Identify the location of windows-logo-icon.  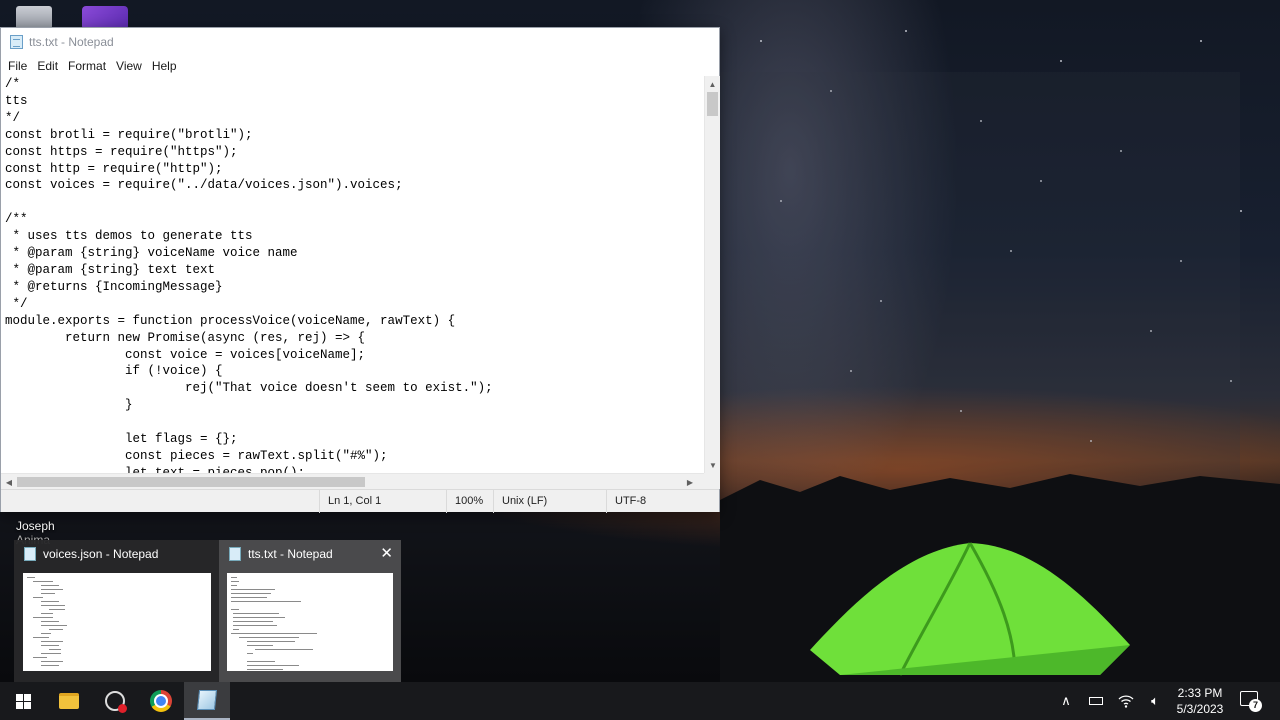
(23, 701).